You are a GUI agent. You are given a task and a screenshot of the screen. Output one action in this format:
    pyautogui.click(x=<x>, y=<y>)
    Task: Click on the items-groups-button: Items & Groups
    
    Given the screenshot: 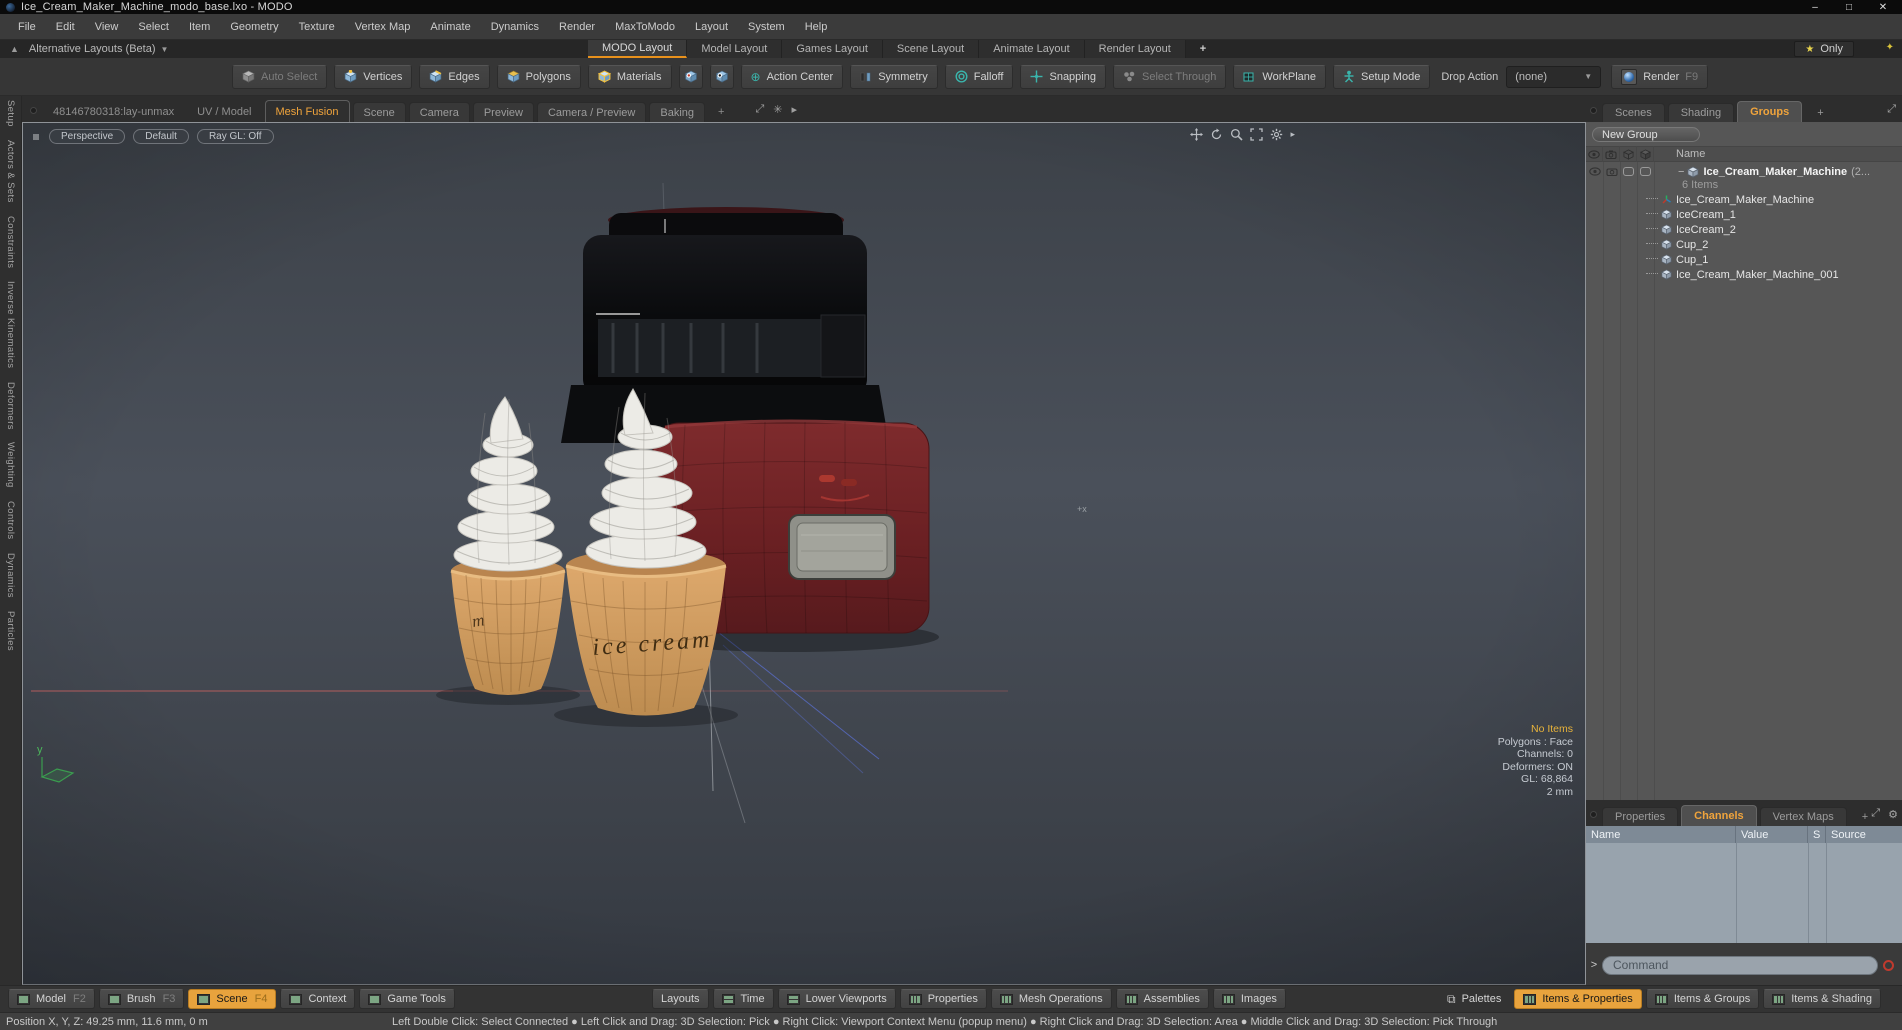 What is the action you would take?
    pyautogui.click(x=1702, y=999)
    